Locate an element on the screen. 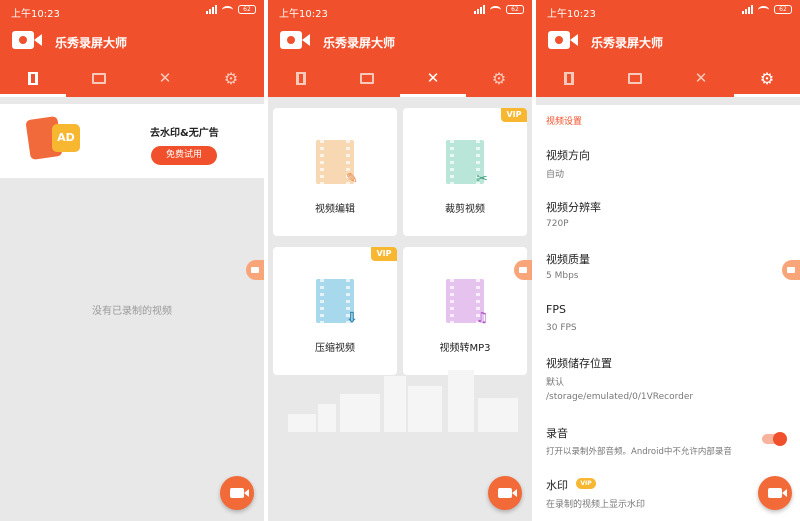 This screenshot has height=521, width=800. empty-state-text: 没有已录制的视频 is located at coordinates (132, 311).